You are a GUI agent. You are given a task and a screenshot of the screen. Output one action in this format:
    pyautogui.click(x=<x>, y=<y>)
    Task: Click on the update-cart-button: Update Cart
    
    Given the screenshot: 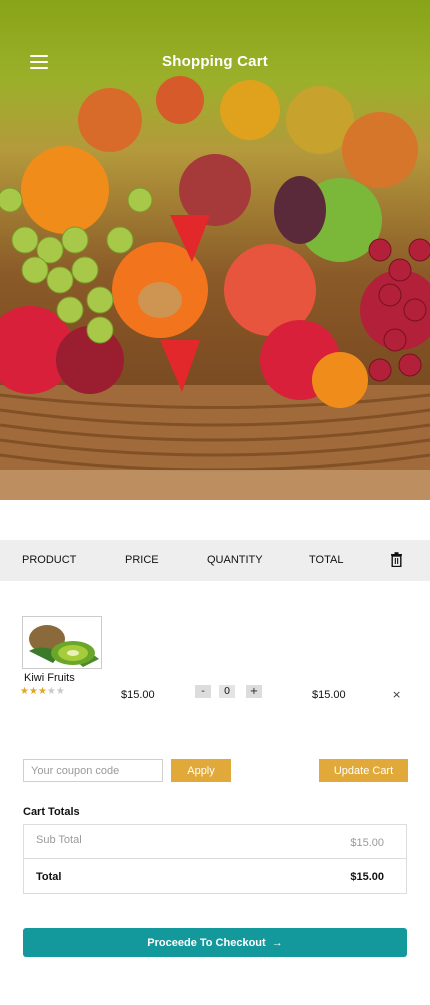 What is the action you would take?
    pyautogui.click(x=363, y=770)
    